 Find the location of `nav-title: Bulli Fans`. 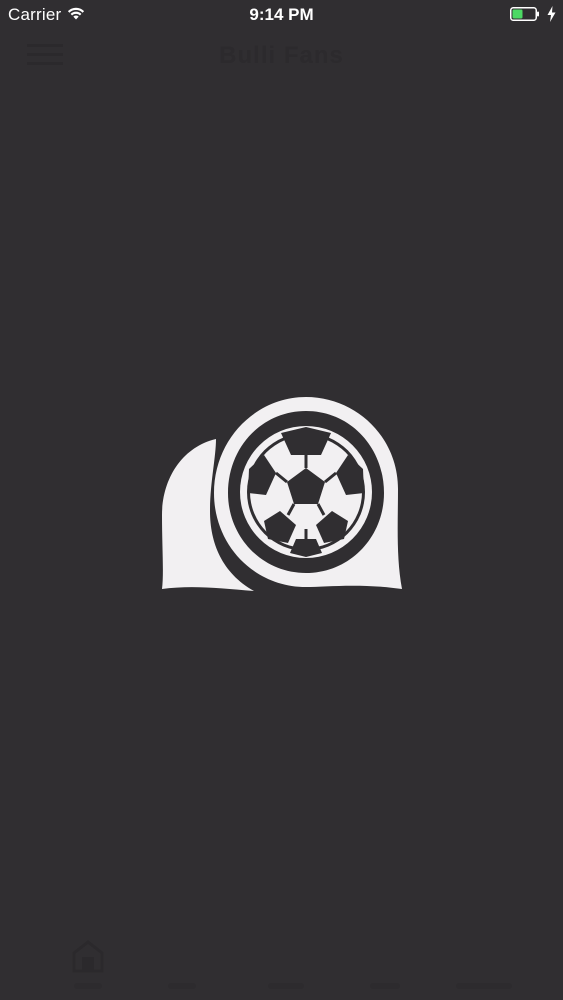

nav-title: Bulli Fans is located at coordinates (281, 55).